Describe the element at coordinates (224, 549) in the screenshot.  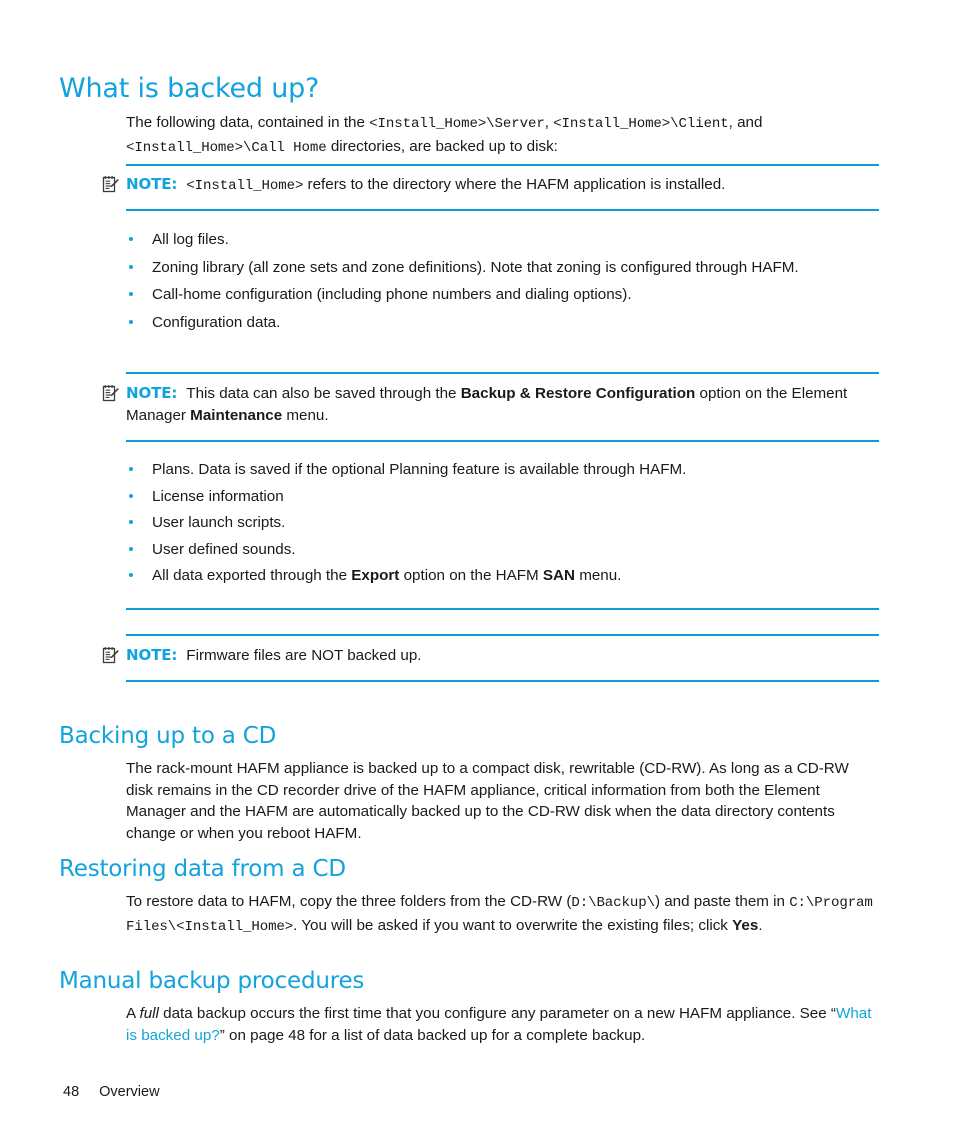
I see `list-item-label: User defined sounds.` at that location.